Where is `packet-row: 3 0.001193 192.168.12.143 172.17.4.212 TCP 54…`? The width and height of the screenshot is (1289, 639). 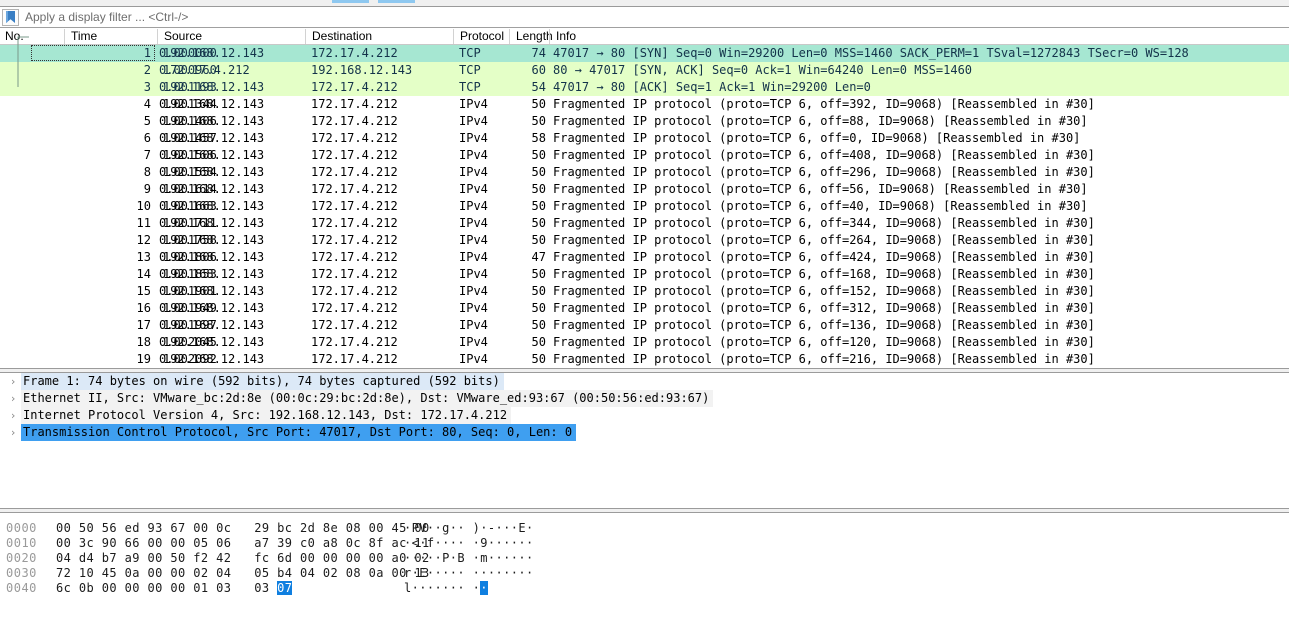
packet-row: 3 0.001193 192.168.12.143 172.17.4.212 TCP 54… is located at coordinates (644, 87).